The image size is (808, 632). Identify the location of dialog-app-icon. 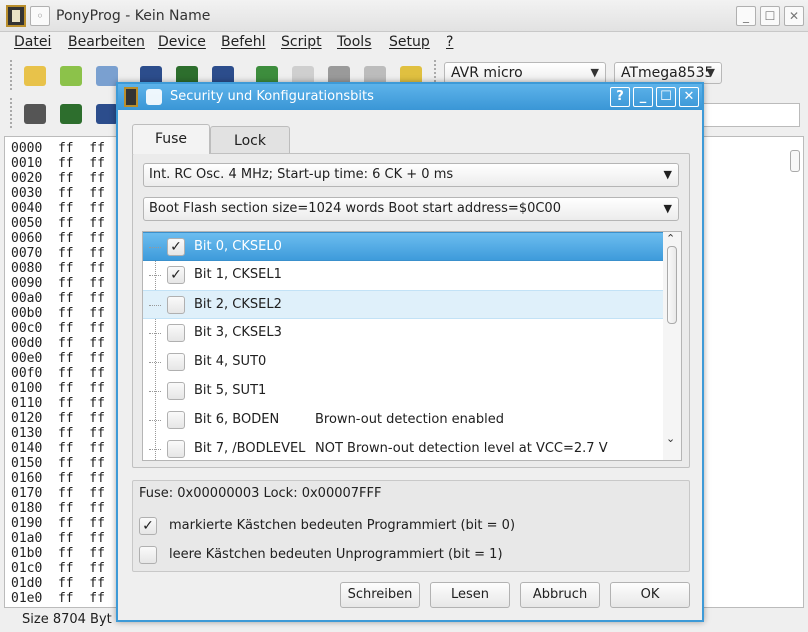
(131, 97).